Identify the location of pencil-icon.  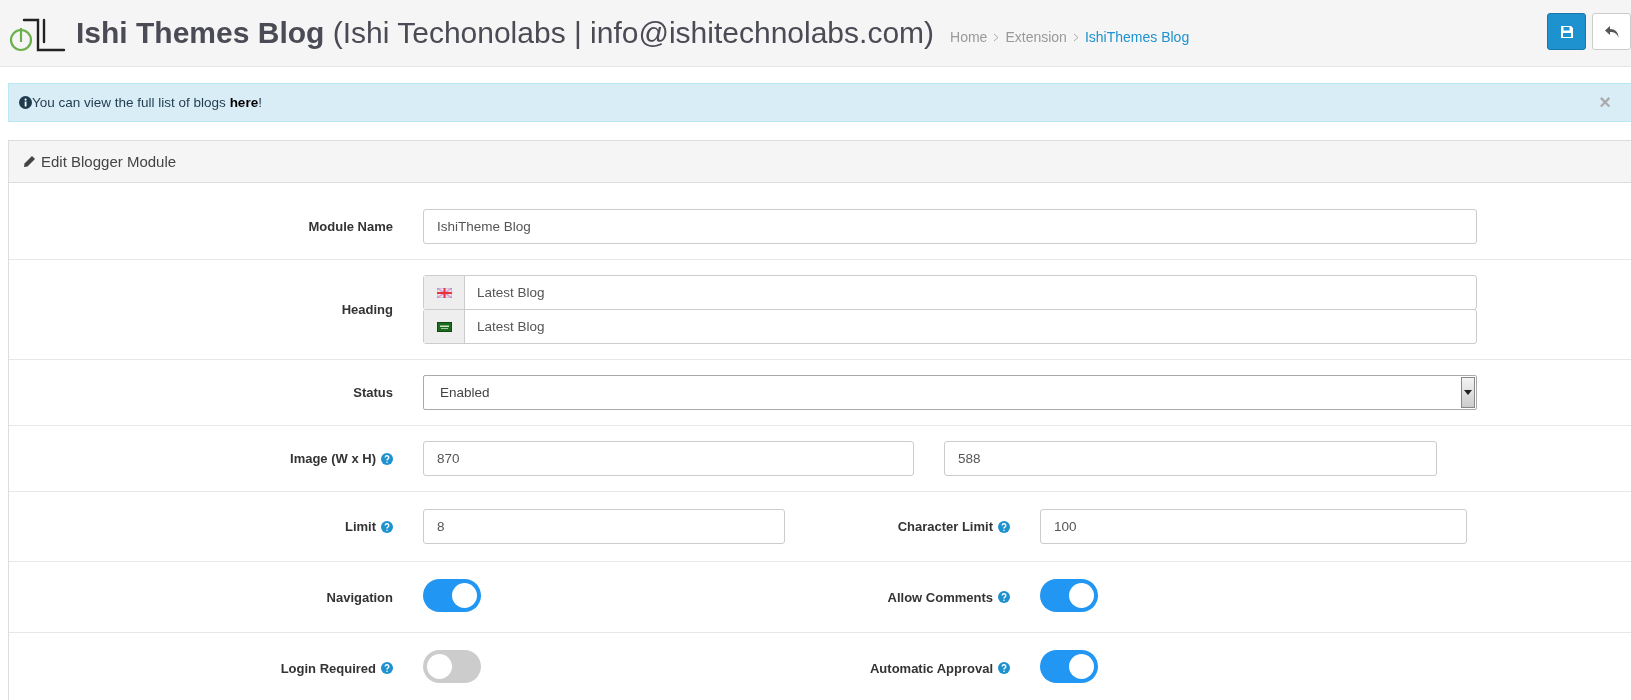
(29, 161).